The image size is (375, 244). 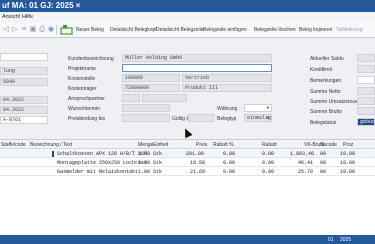 What do you see at coordinates (24, 100) in the screenshot?
I see `left-field-4: 04.2022` at bounding box center [24, 100].